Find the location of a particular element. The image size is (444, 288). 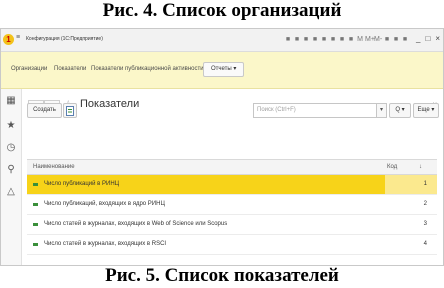

more-button: Еще ▾ is located at coordinates (426, 110).